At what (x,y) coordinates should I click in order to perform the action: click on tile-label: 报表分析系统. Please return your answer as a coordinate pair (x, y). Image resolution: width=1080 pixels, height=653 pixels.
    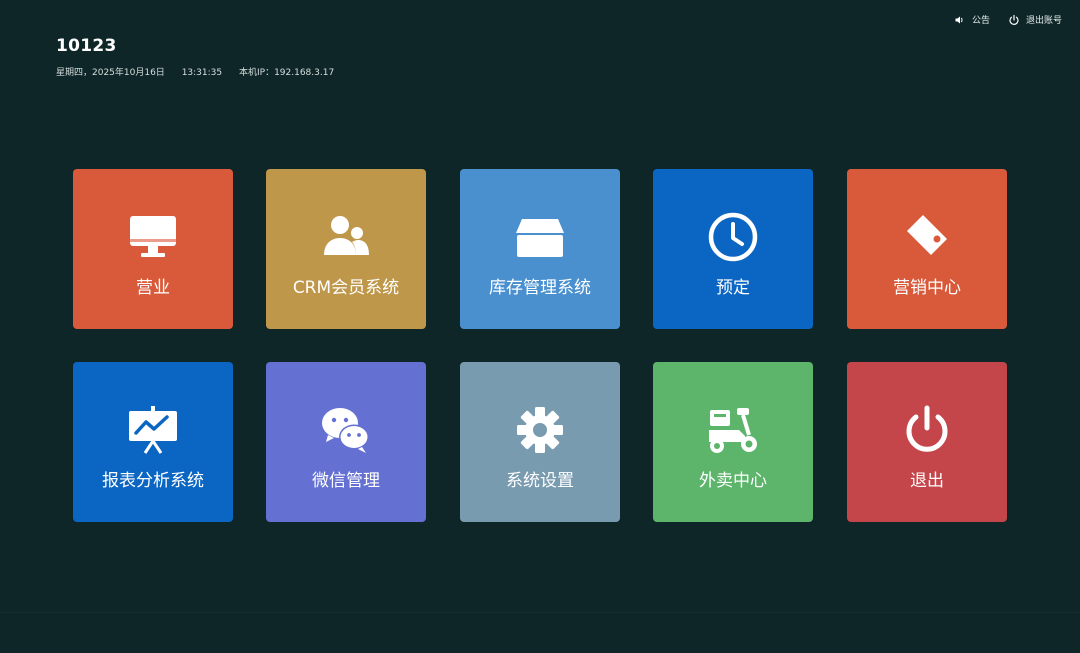
    Looking at the image, I should click on (153, 481).